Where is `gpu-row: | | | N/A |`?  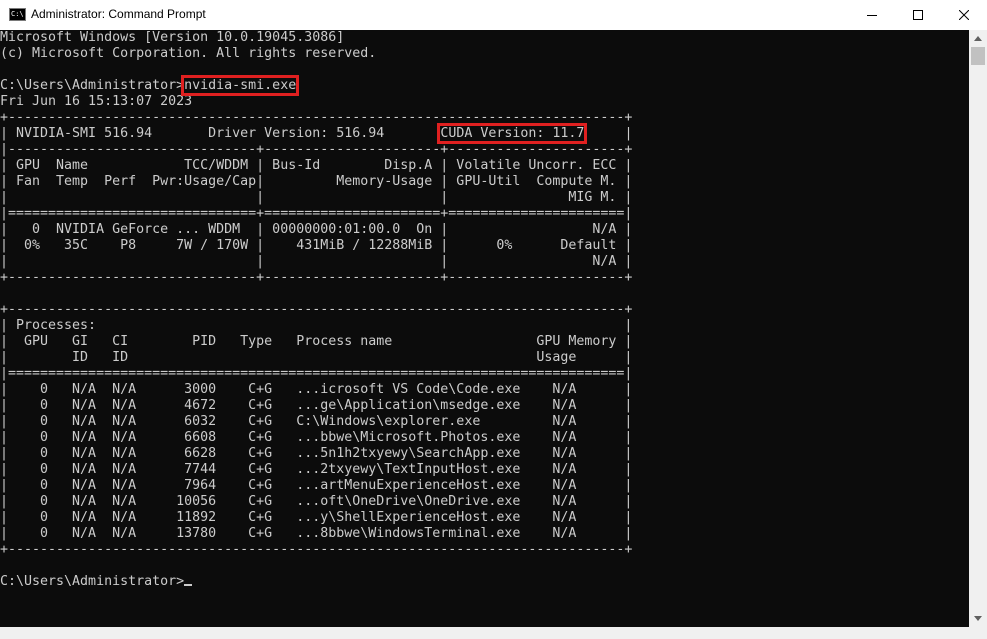 gpu-row: | | | N/A | is located at coordinates (316, 261).